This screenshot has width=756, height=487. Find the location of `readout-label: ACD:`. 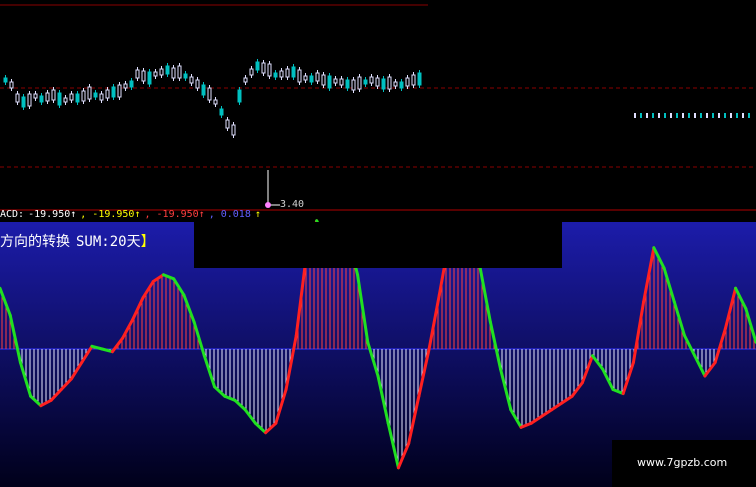

readout-label: ACD: is located at coordinates (12, 214).